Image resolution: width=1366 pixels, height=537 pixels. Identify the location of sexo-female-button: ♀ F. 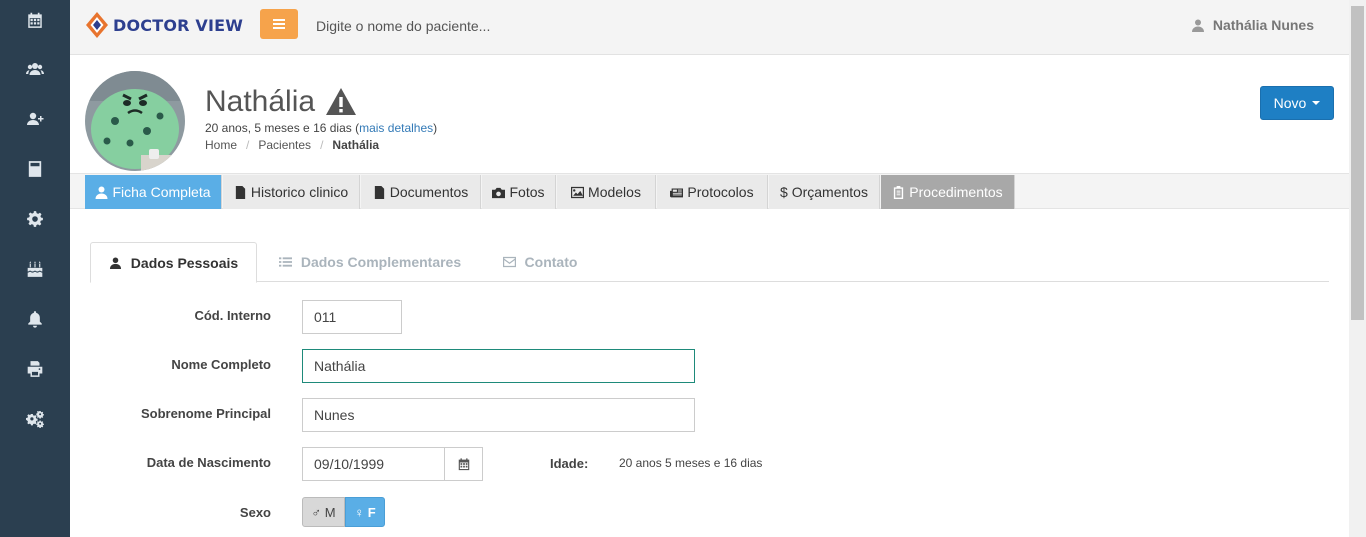
(365, 512).